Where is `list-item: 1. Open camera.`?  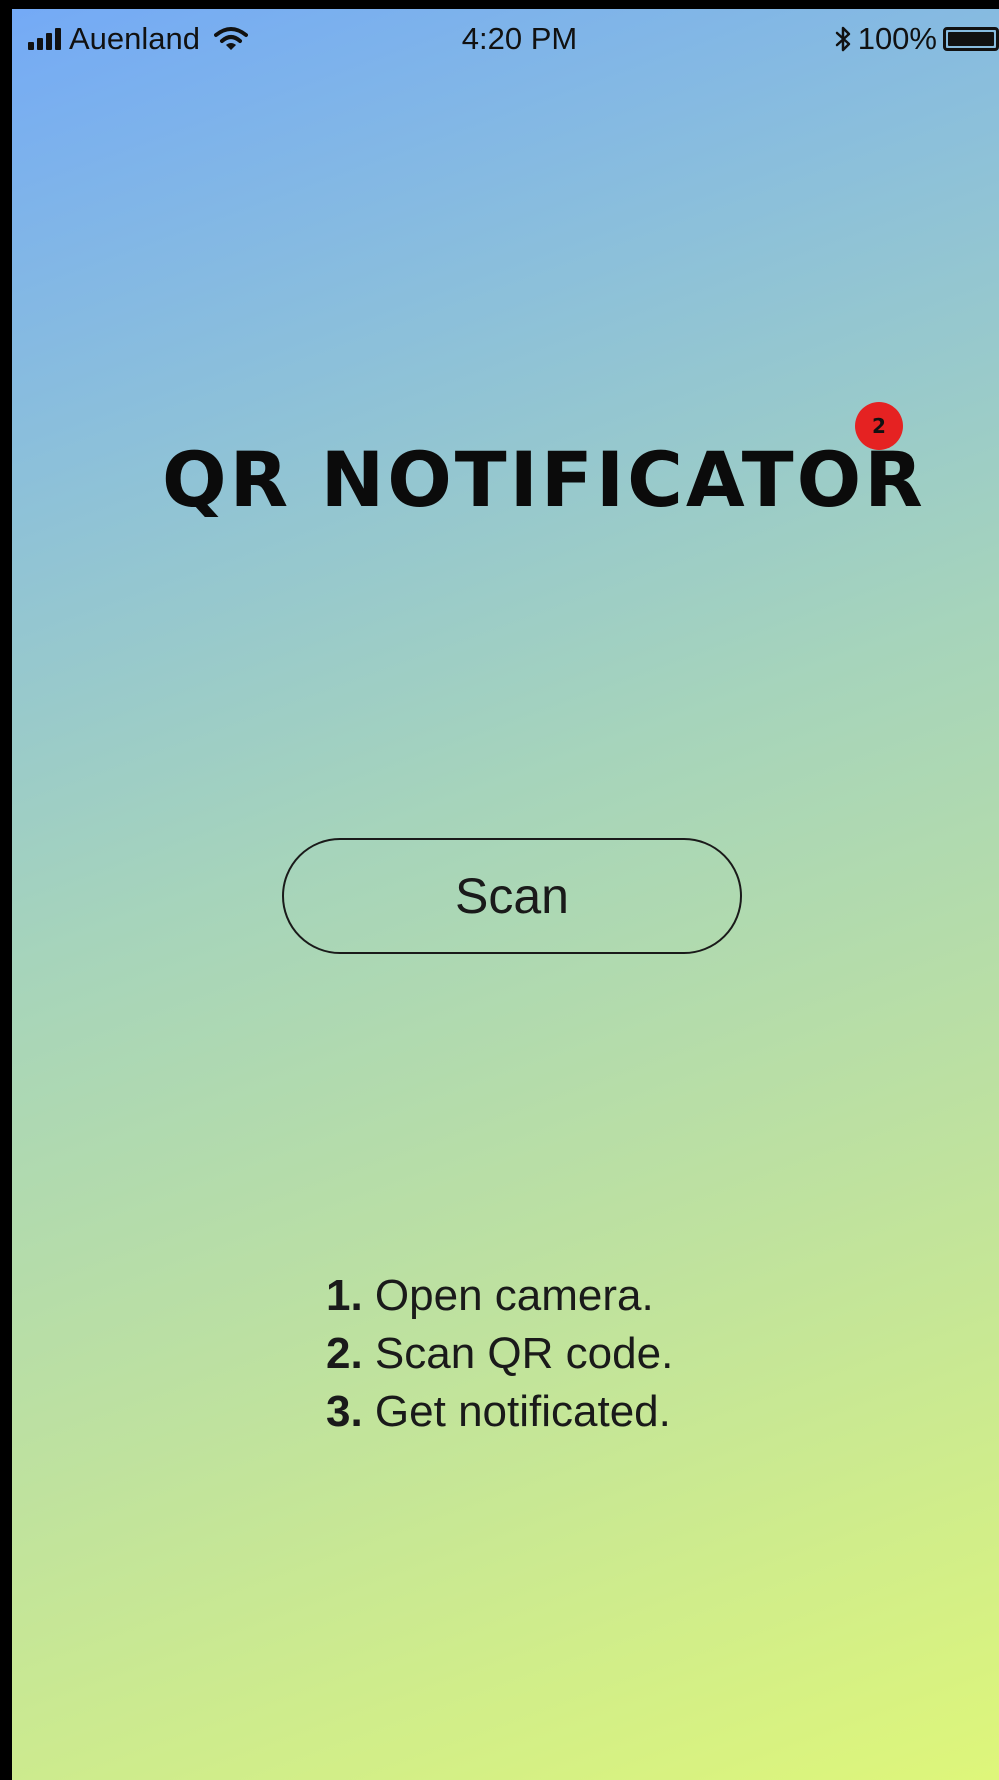 list-item: 1. Open camera. is located at coordinates (576, 1296).